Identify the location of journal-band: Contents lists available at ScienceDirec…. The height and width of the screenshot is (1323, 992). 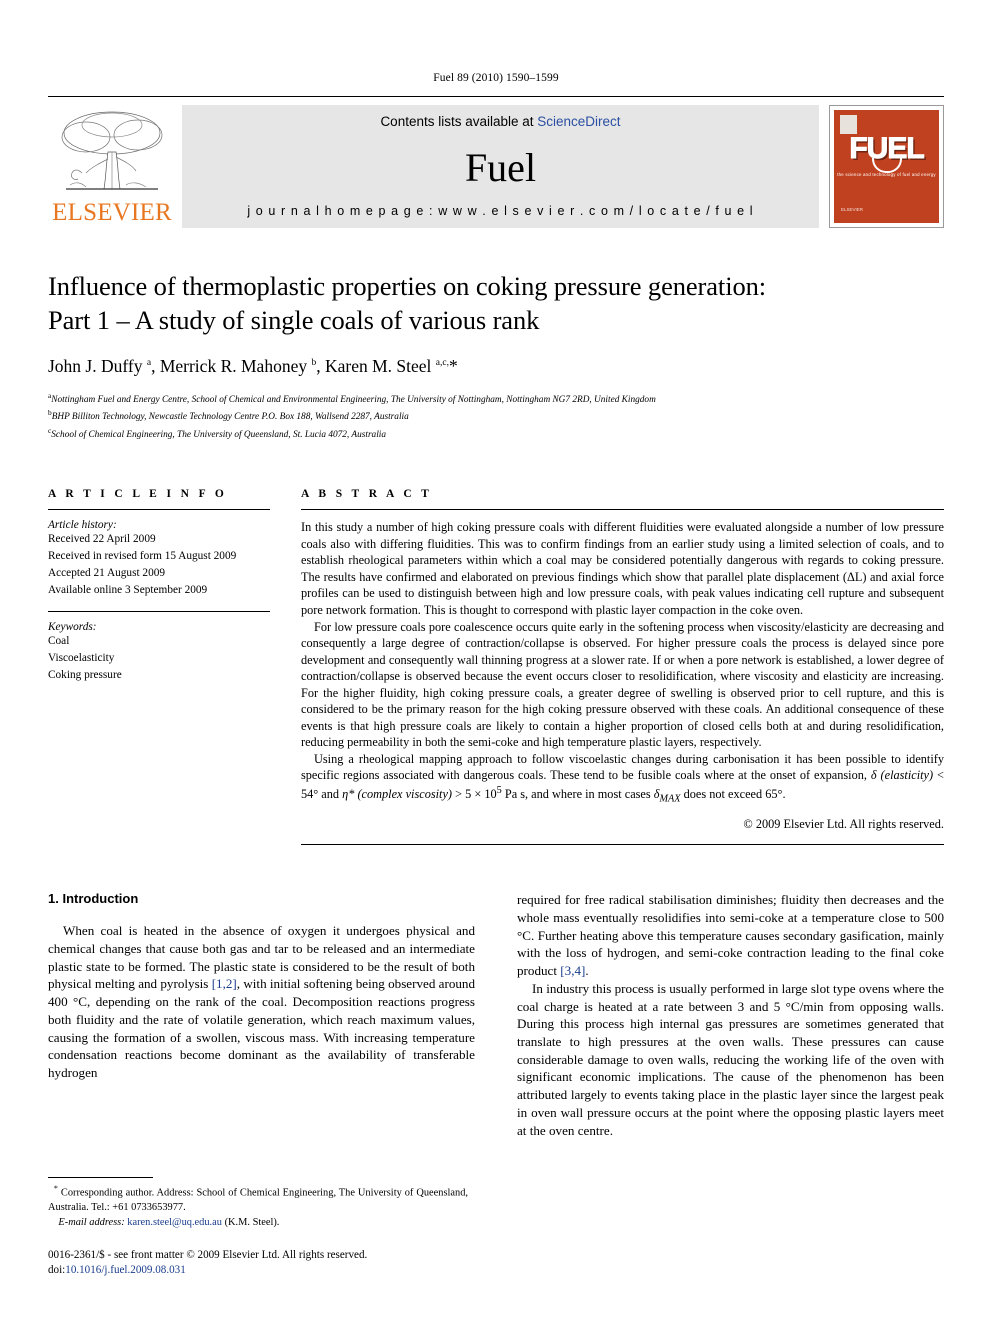
(500, 166).